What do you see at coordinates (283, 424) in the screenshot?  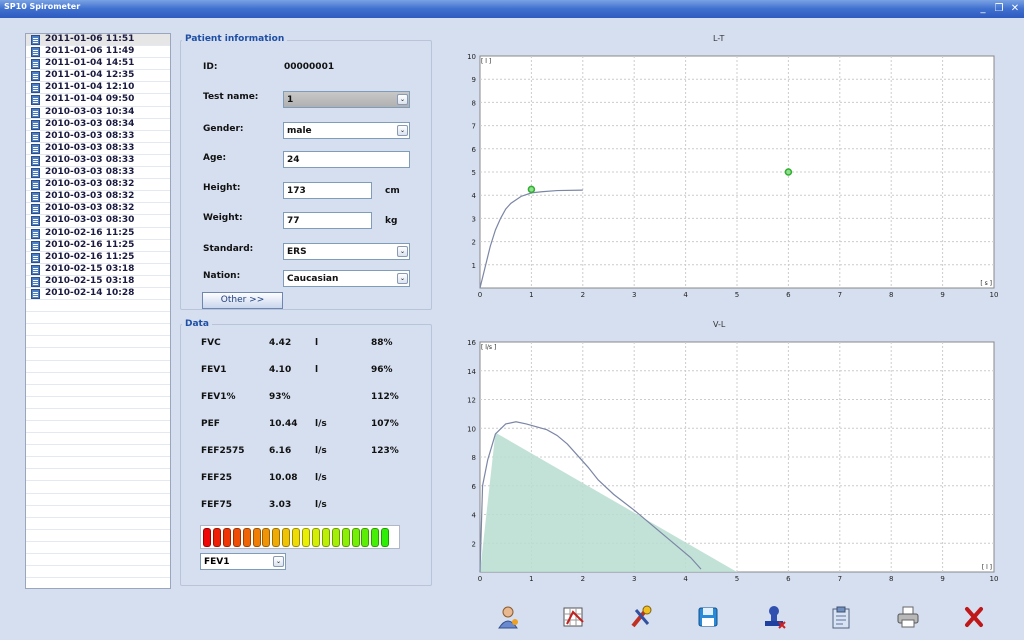 I see `data-value: 10.44` at bounding box center [283, 424].